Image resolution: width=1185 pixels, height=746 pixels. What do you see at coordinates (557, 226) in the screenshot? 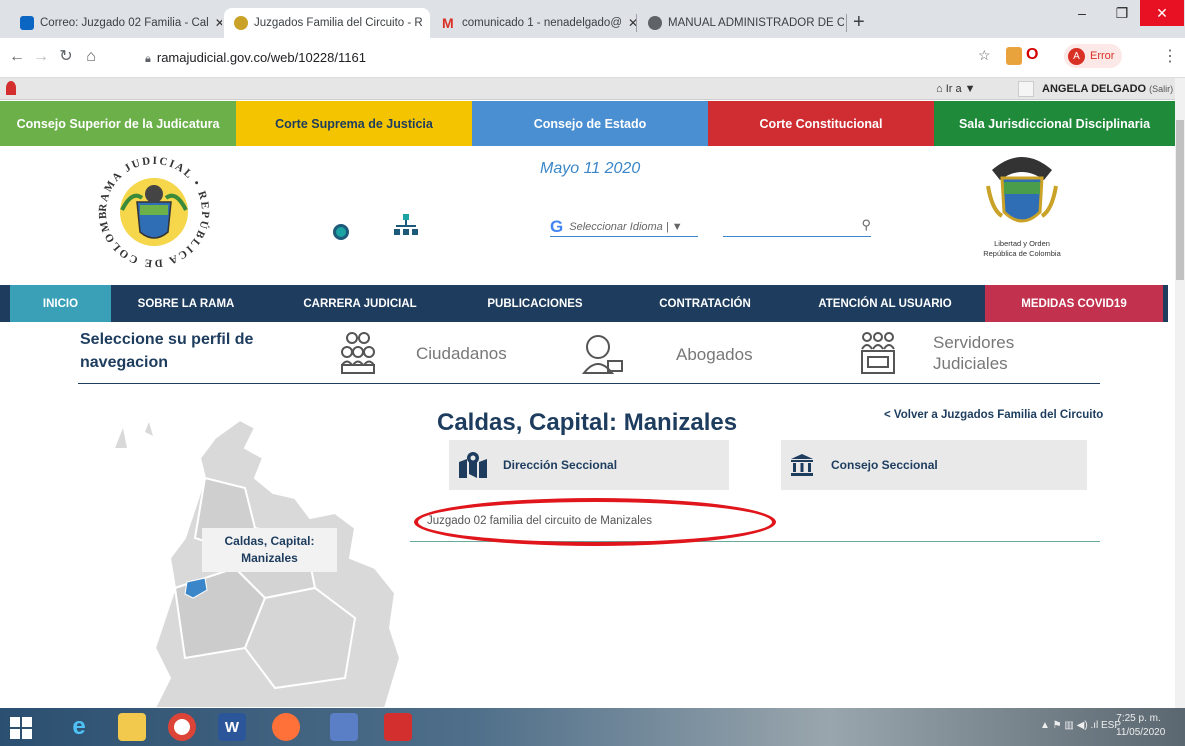
I see `google-translate-icon: G` at bounding box center [557, 226].